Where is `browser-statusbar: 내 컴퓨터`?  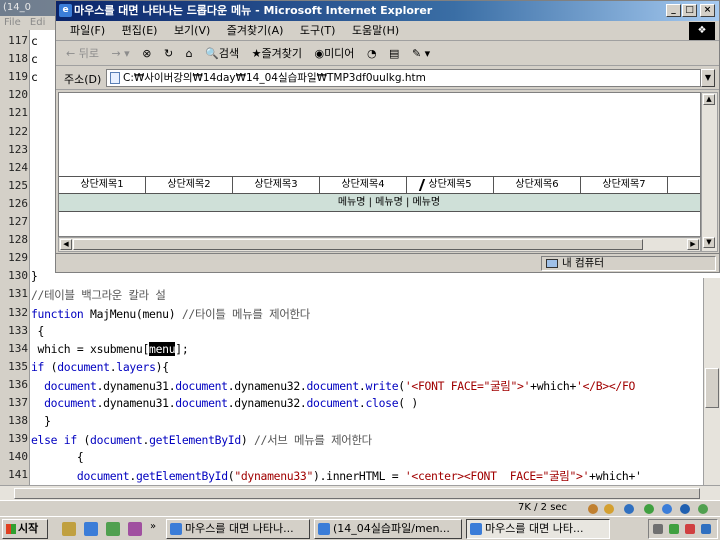 browser-statusbar: 내 컴퓨터 is located at coordinates (387, 262).